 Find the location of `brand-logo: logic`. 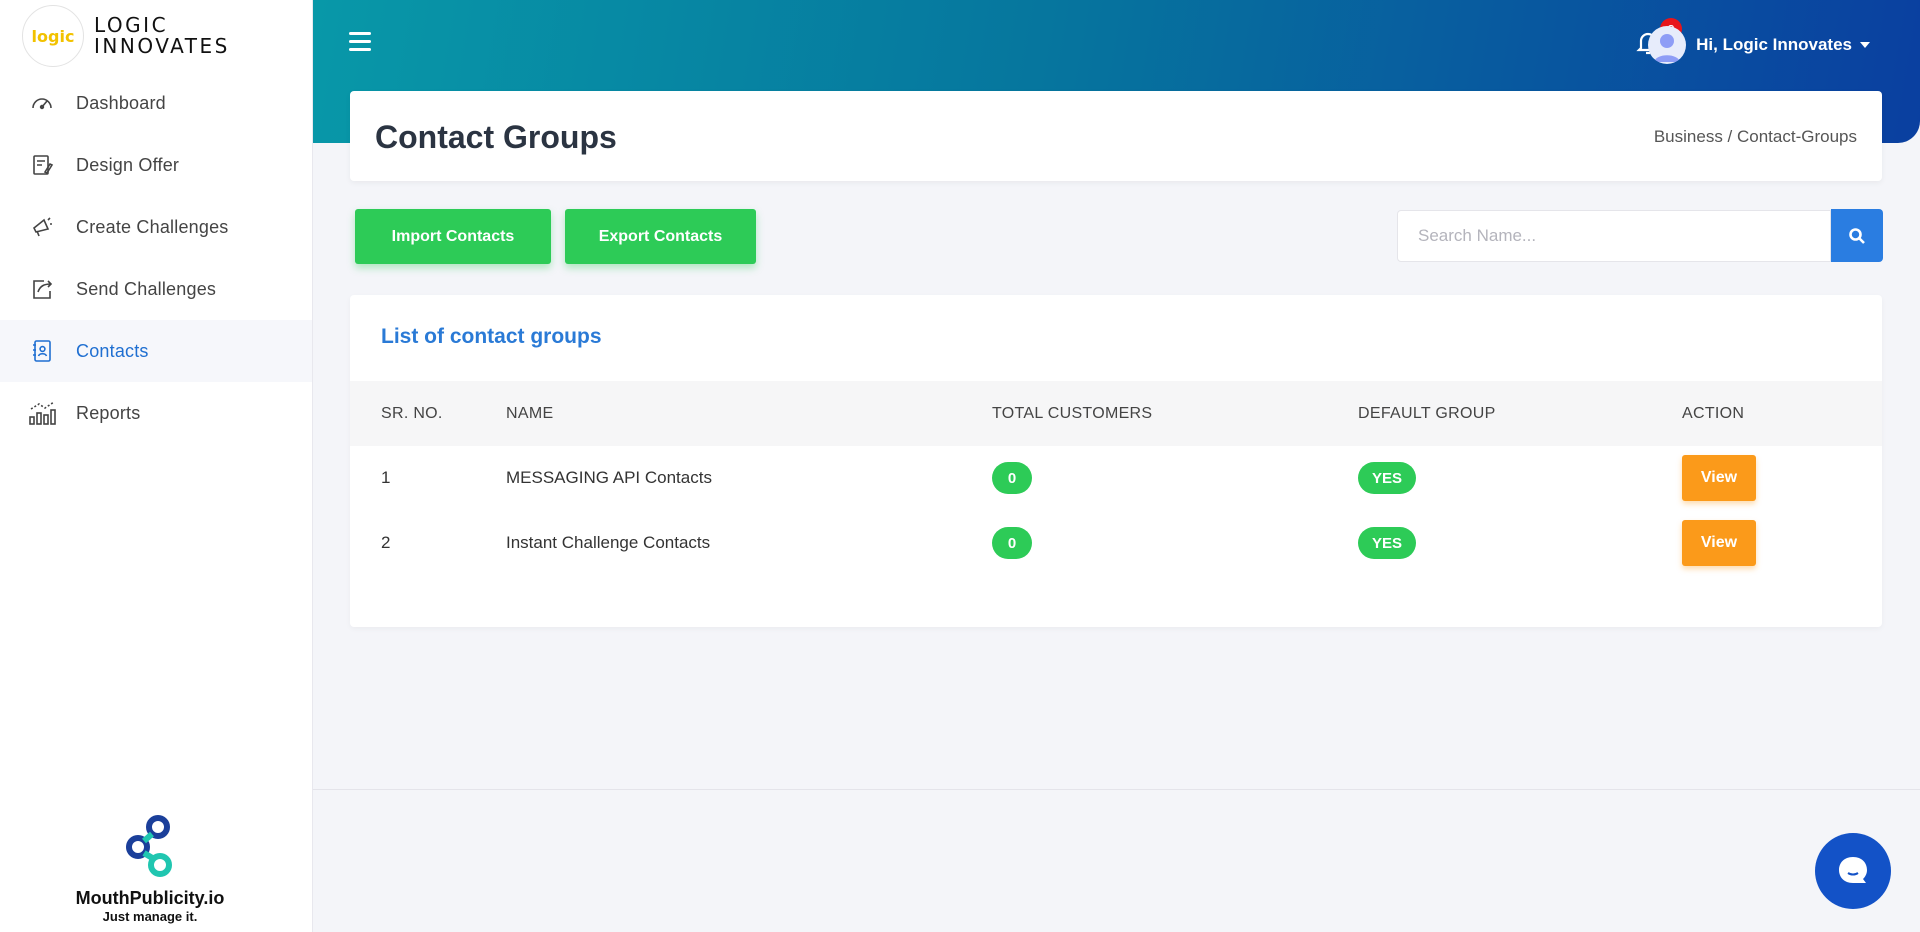

brand-logo: logic is located at coordinates (53, 36).